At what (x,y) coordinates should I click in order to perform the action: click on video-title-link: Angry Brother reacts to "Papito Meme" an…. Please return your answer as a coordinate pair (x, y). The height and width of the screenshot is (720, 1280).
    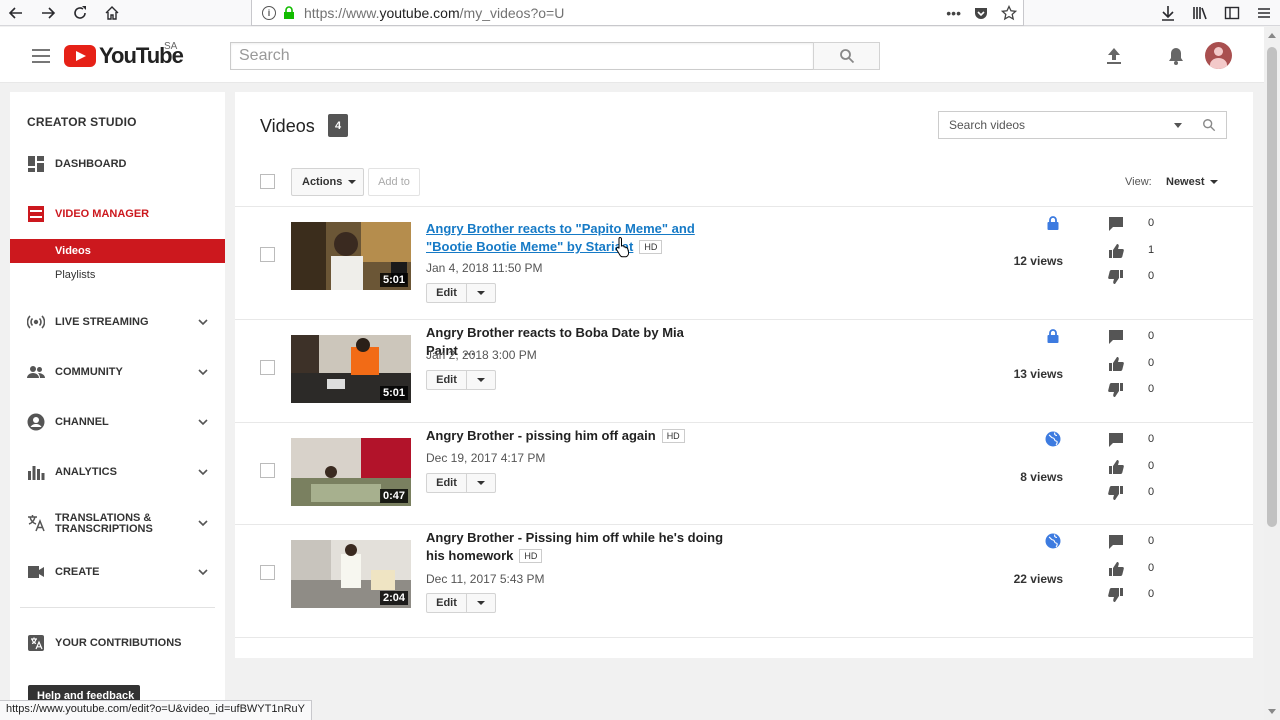
    Looking at the image, I should click on (581, 238).